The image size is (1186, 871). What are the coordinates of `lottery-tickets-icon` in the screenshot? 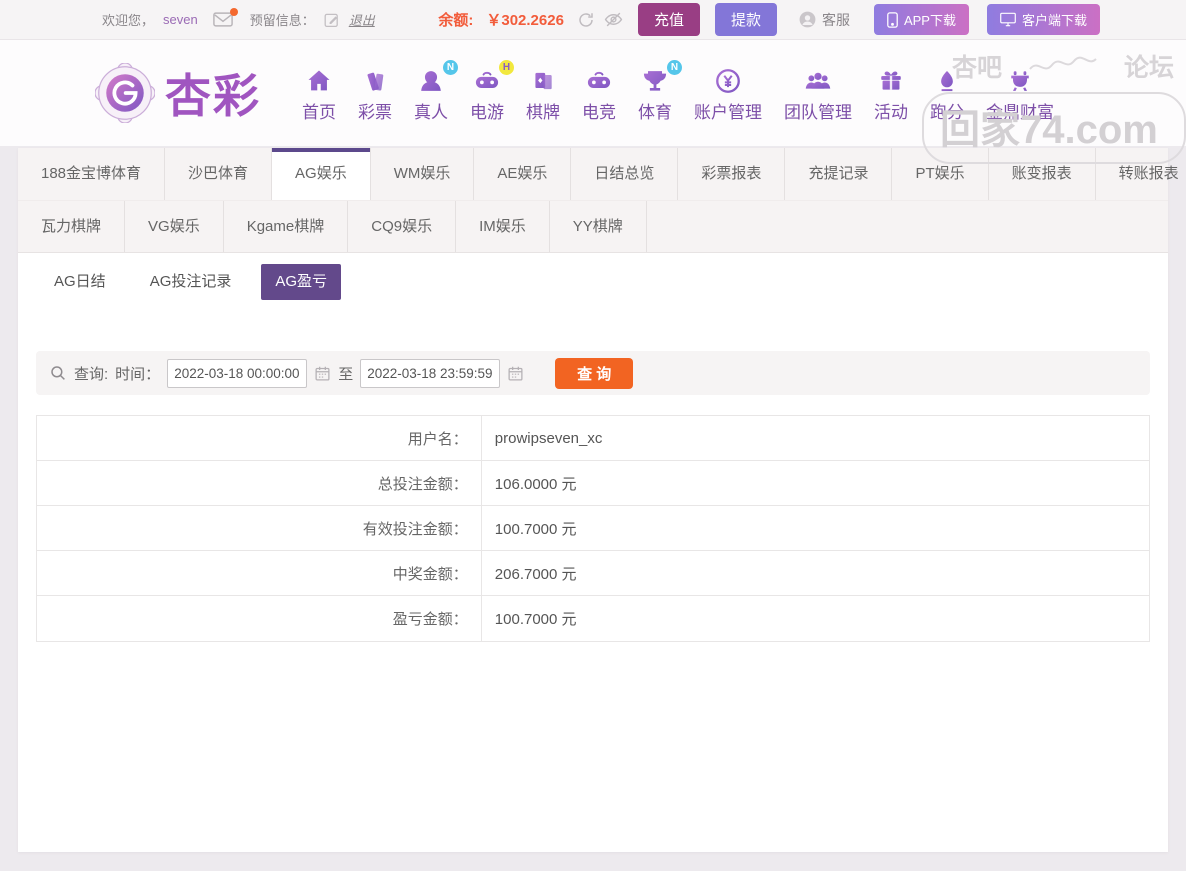 It's located at (375, 79).